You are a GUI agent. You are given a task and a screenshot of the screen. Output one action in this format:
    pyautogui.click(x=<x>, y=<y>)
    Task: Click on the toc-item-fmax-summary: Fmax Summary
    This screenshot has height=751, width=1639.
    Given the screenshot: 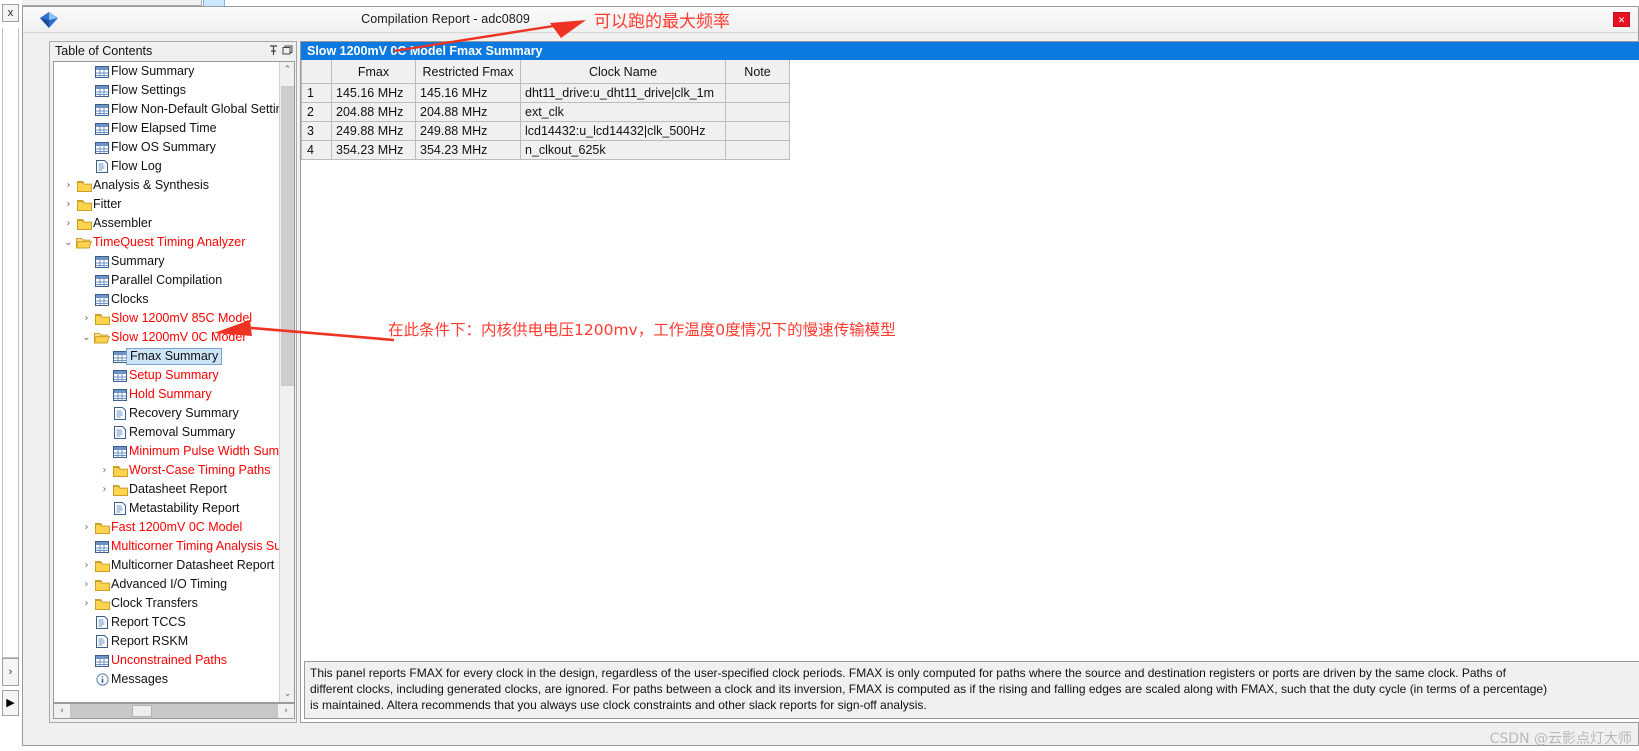 What is the action you would take?
    pyautogui.click(x=167, y=356)
    